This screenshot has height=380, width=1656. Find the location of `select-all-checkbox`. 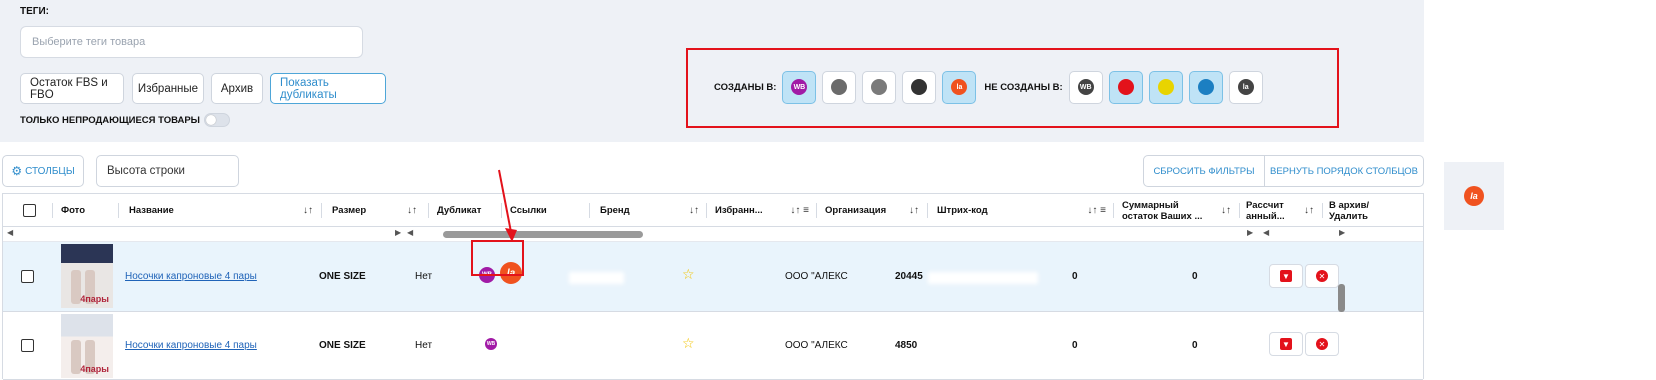

select-all-checkbox is located at coordinates (29, 210).